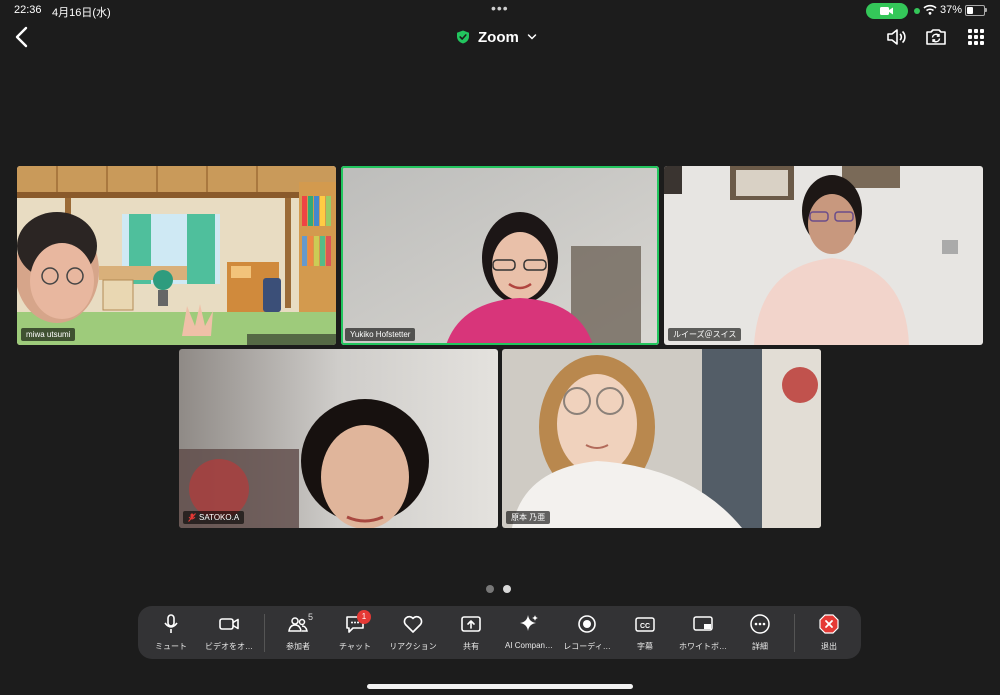  I want to click on meeting-title: Zoom, so click(498, 37).